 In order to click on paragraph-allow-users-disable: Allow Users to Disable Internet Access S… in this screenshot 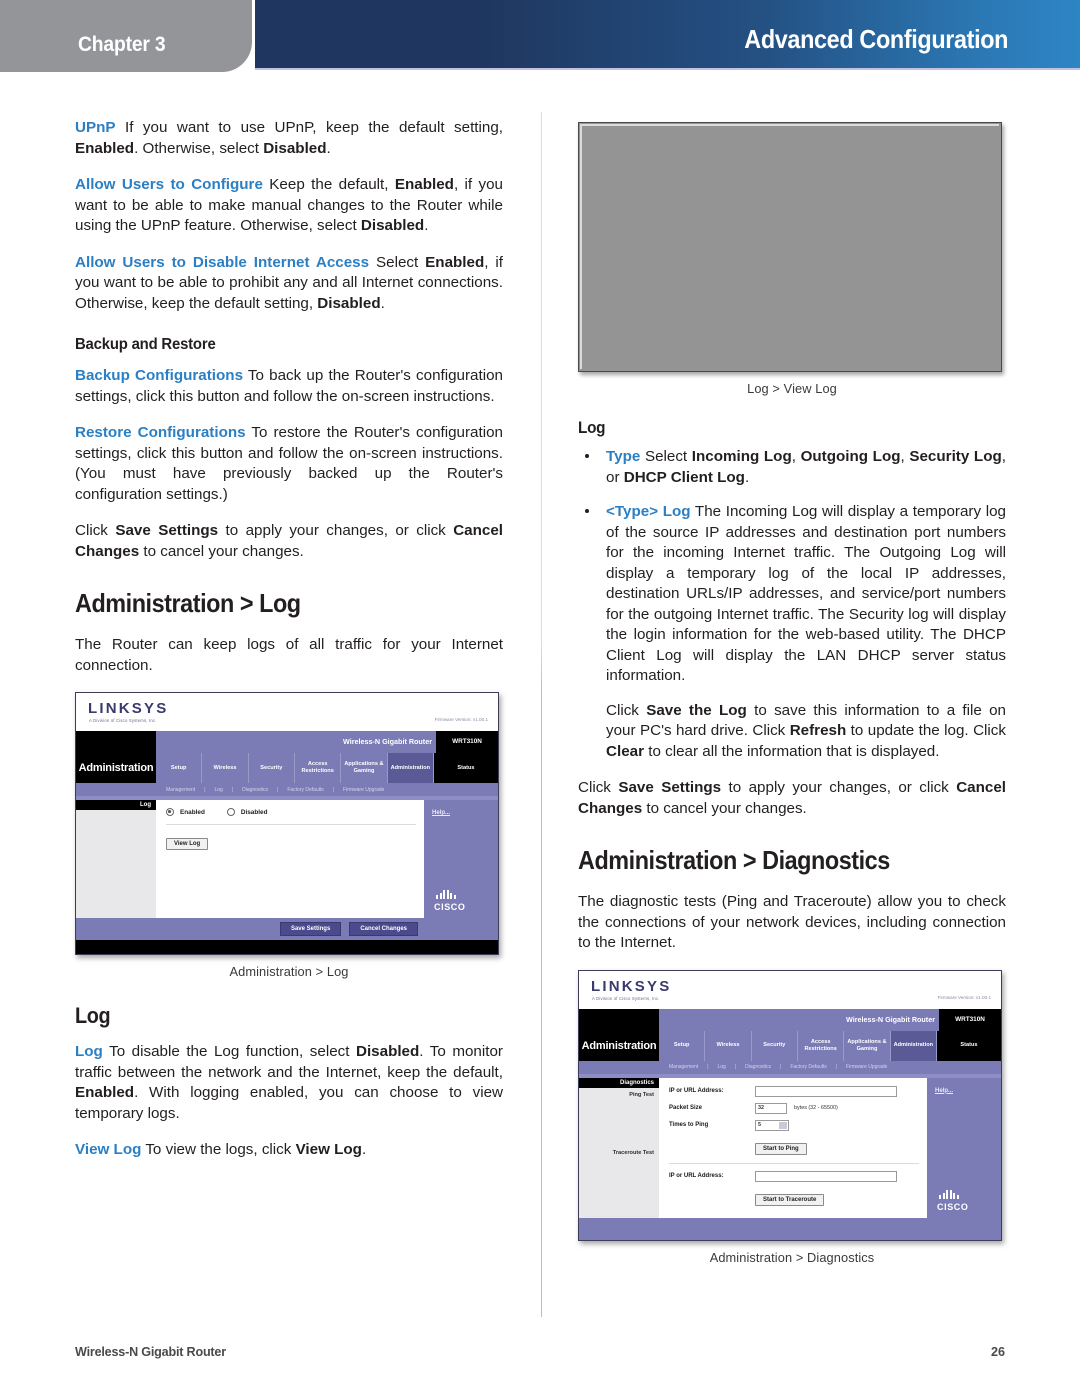, I will do `click(289, 284)`.